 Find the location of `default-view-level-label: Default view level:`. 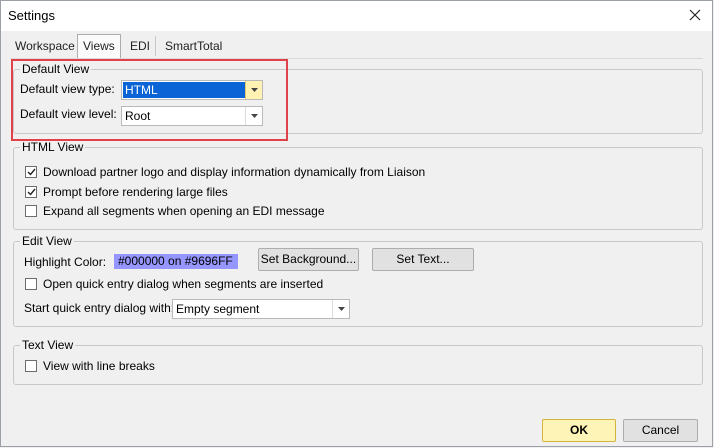

default-view-level-label: Default view level: is located at coordinates (68, 114).